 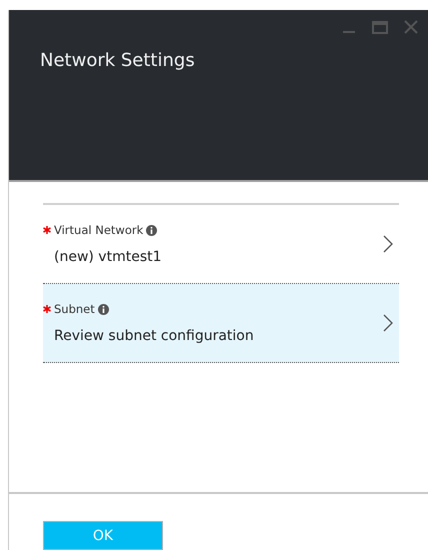 I want to click on window-title: Network Settings, so click(x=118, y=60).